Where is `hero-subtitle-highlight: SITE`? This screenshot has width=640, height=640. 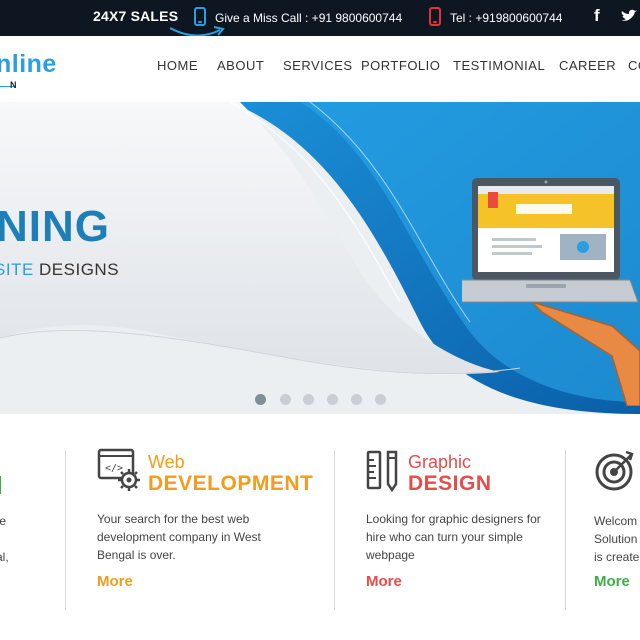 hero-subtitle-highlight: SITE is located at coordinates (17, 269).